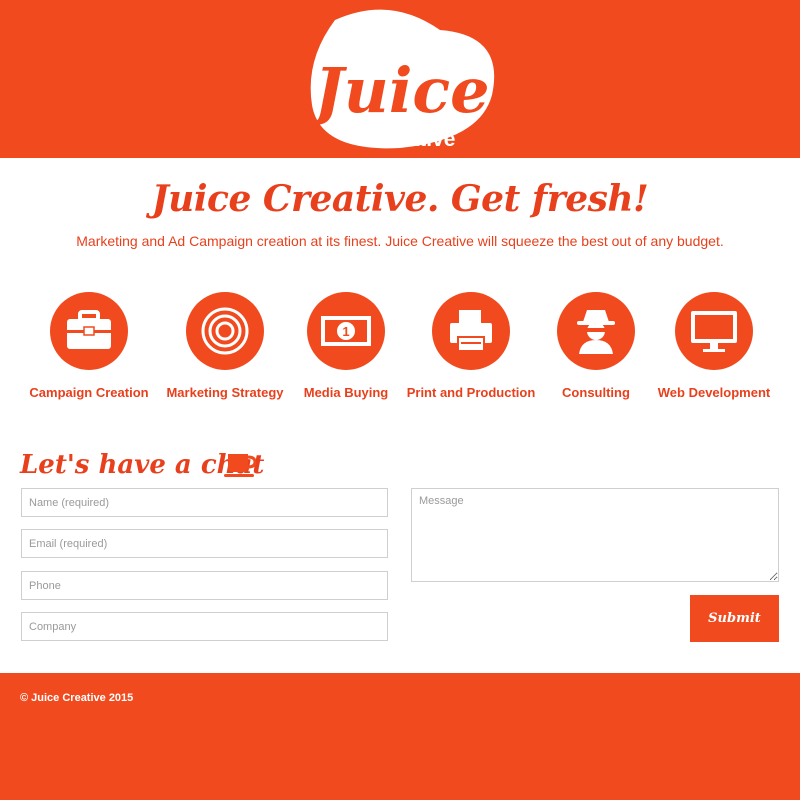 This screenshot has height=800, width=800. Describe the element at coordinates (396, 90) in the screenshot. I see `logo-wordmark: Juice` at that location.